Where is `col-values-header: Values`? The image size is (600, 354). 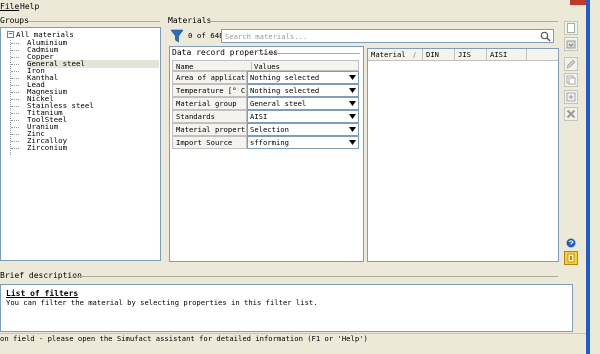
col-values-header: Values is located at coordinates (265, 66).